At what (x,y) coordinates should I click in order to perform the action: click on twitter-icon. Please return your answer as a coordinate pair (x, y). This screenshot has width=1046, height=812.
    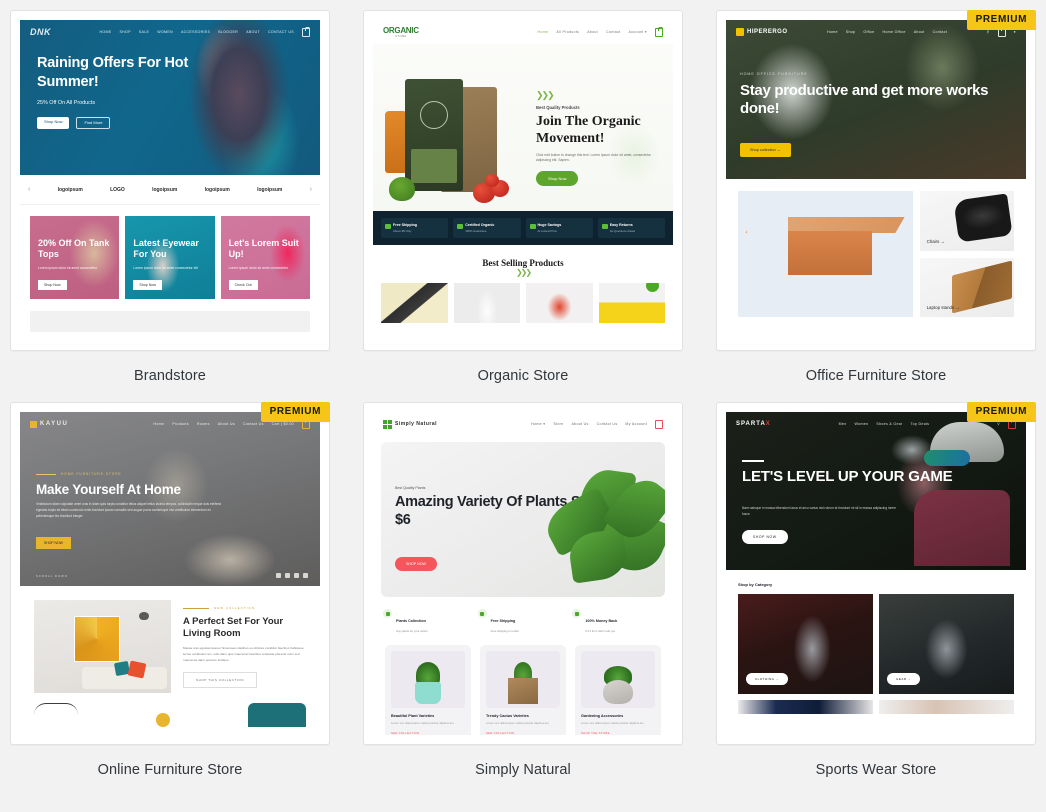
    Looking at the image, I should click on (287, 575).